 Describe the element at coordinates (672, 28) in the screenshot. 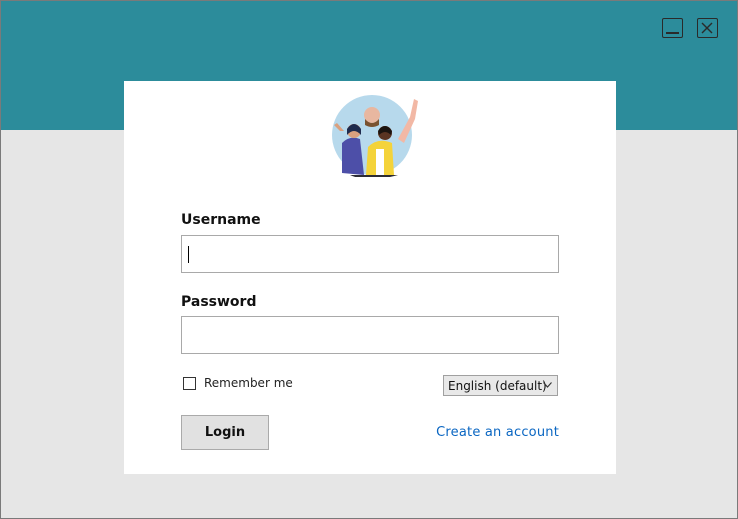

I see `minimize-button` at that location.